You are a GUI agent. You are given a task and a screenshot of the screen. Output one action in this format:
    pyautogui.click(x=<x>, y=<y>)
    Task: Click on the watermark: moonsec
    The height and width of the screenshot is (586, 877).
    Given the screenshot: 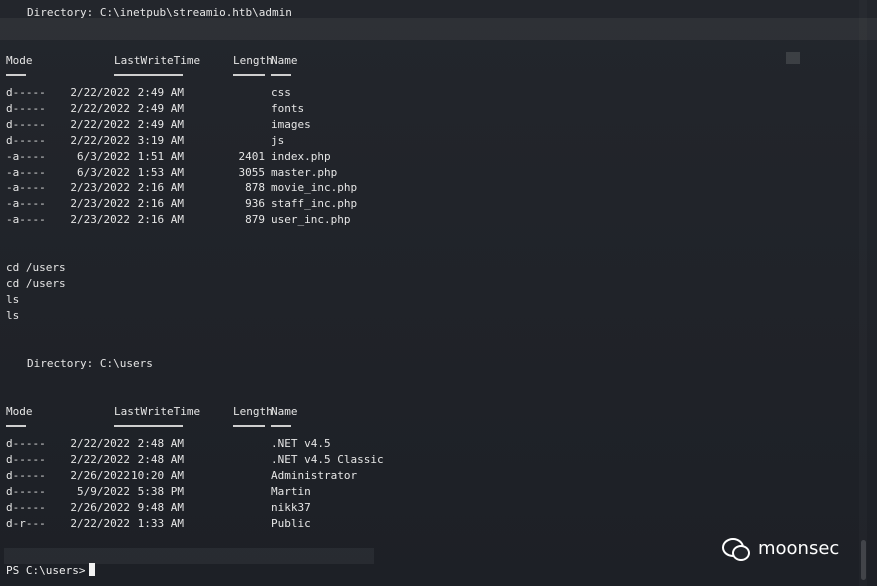 What is the action you would take?
    pyautogui.click(x=781, y=549)
    